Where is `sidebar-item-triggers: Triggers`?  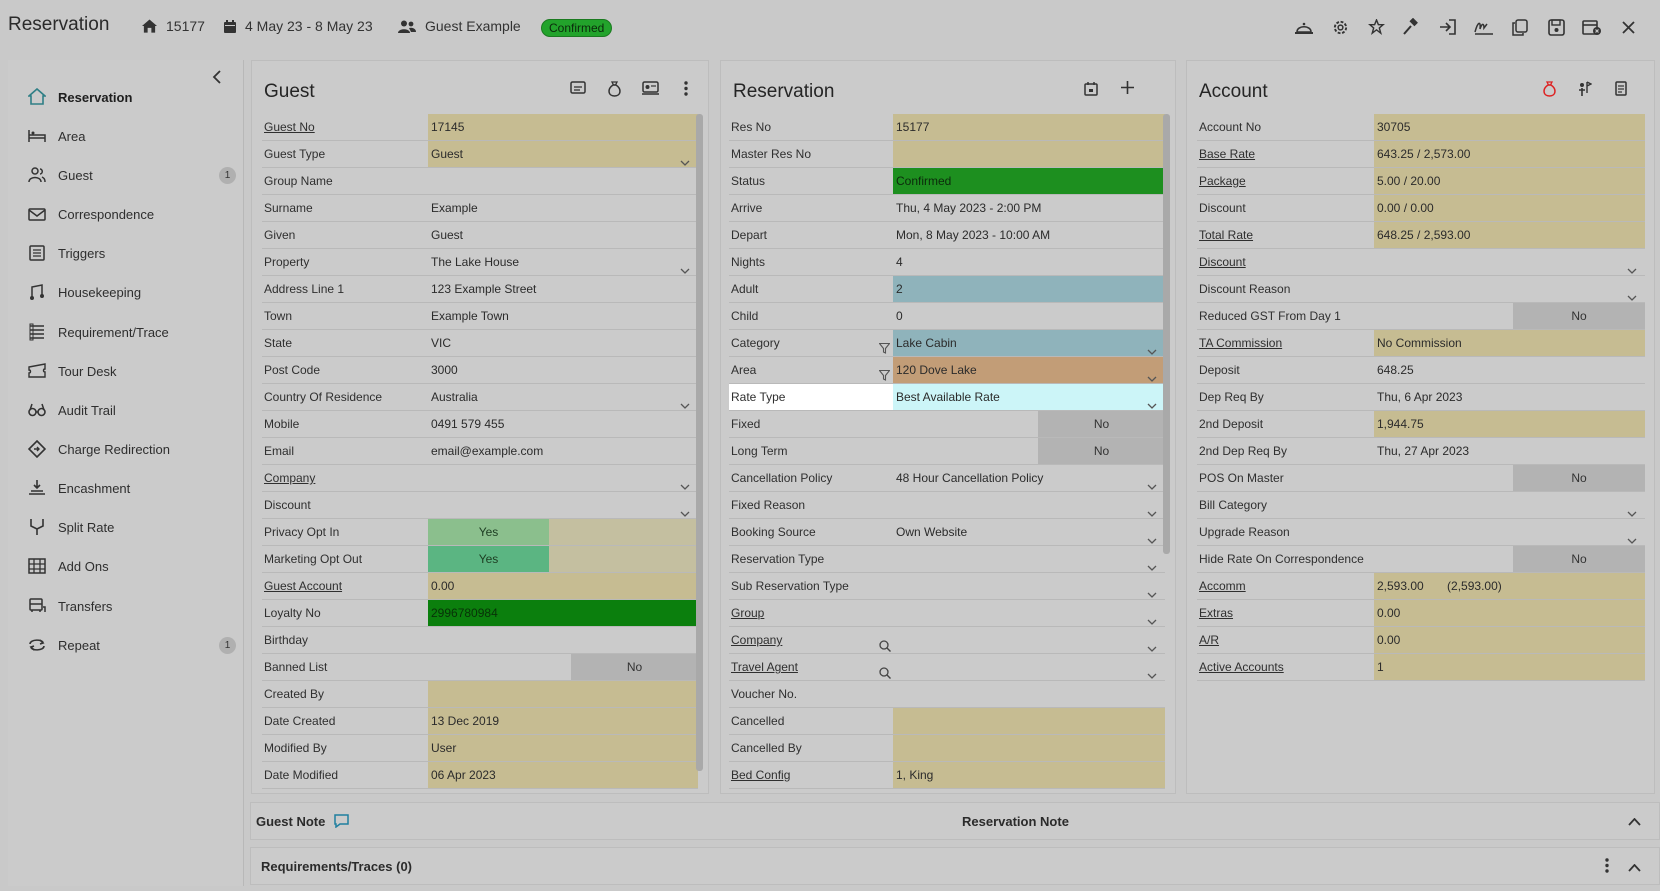
sidebar-item-triggers: Triggers is located at coordinates (133, 253).